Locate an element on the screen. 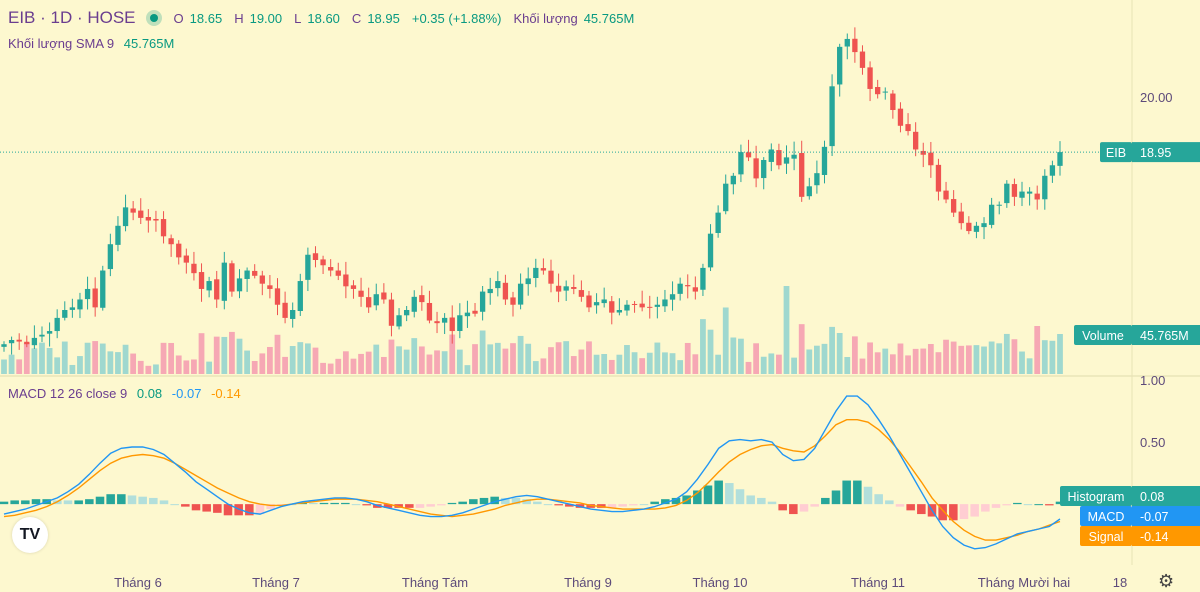 The height and width of the screenshot is (592, 1200). macd-tag-label: MACD is located at coordinates (1106, 517).